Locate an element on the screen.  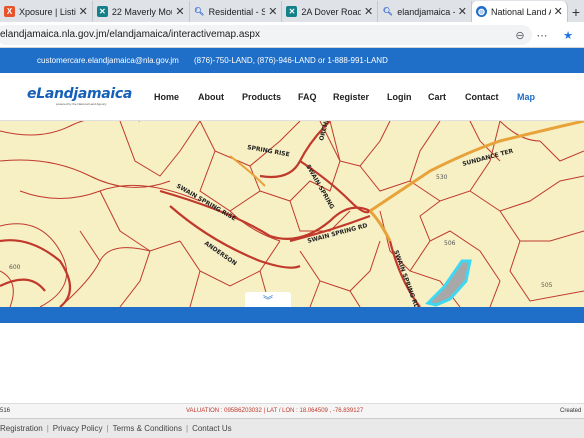
status-right: Created is located at coordinates (571, 411).